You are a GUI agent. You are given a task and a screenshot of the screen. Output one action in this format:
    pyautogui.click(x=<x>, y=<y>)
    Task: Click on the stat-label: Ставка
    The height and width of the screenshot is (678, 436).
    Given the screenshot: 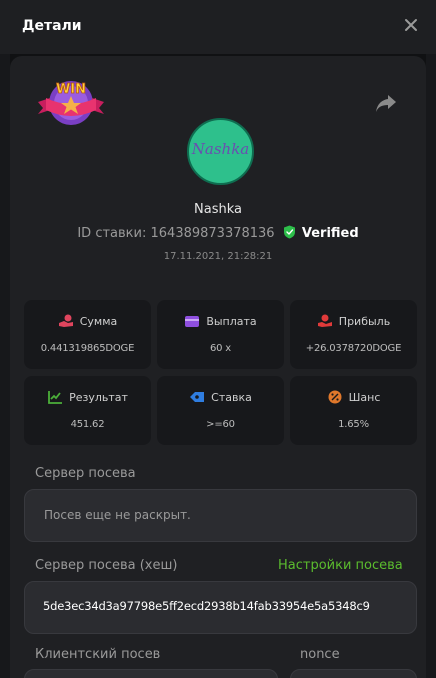 What is the action you would take?
    pyautogui.click(x=231, y=397)
    